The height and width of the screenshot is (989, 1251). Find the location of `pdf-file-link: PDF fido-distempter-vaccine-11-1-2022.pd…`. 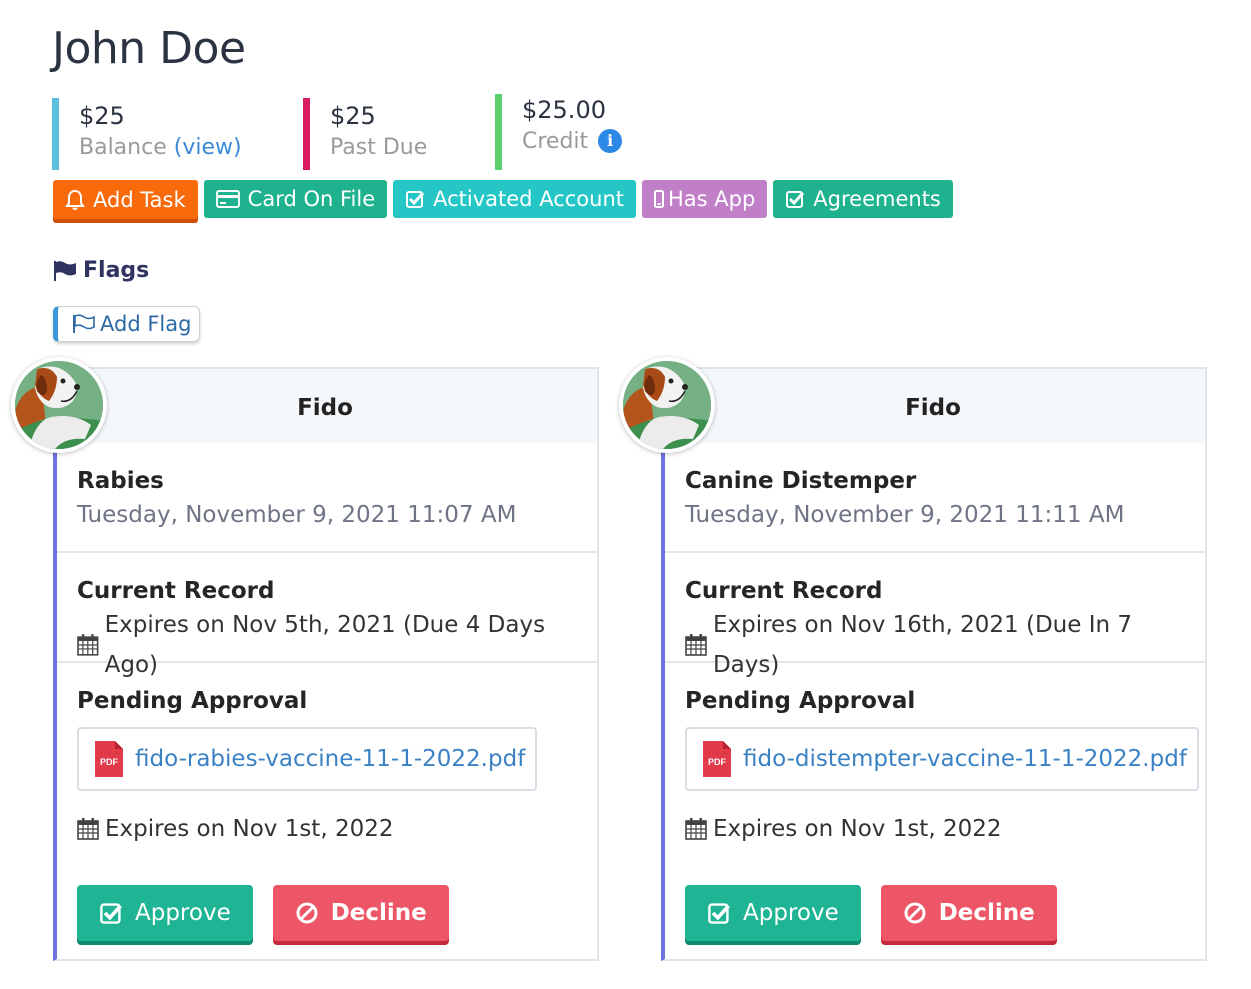

pdf-file-link: PDF fido-distempter-vaccine-11-1-2022.pd… is located at coordinates (942, 759).